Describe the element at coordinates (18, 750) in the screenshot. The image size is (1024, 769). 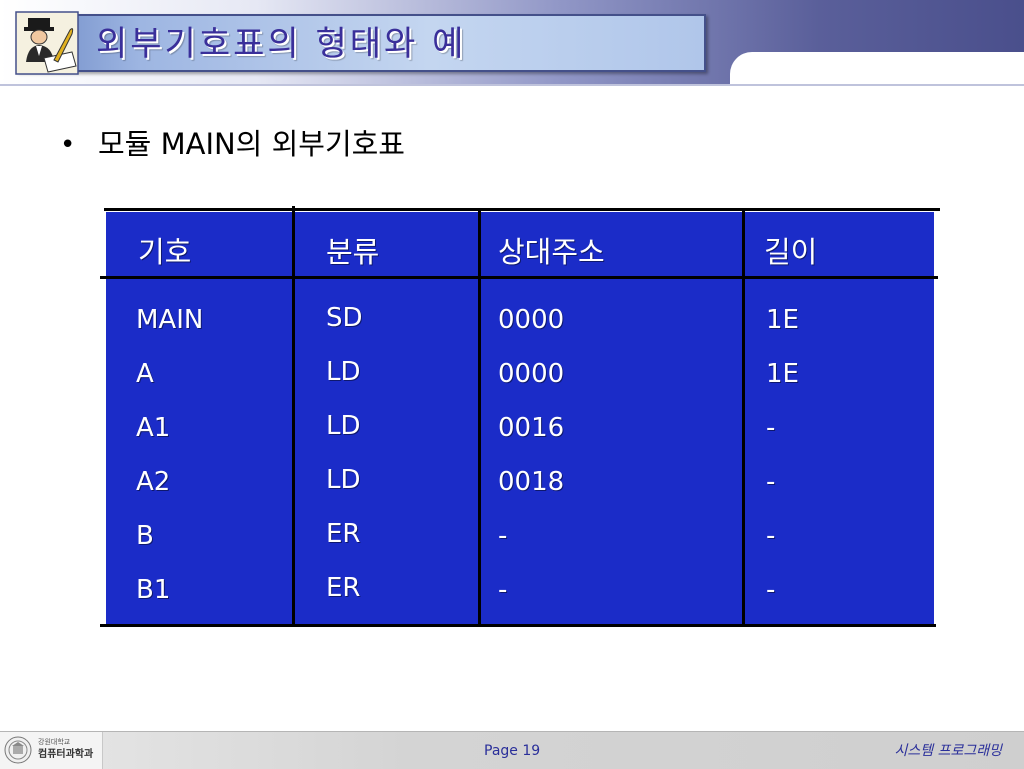
I see `university-seal-icon` at that location.